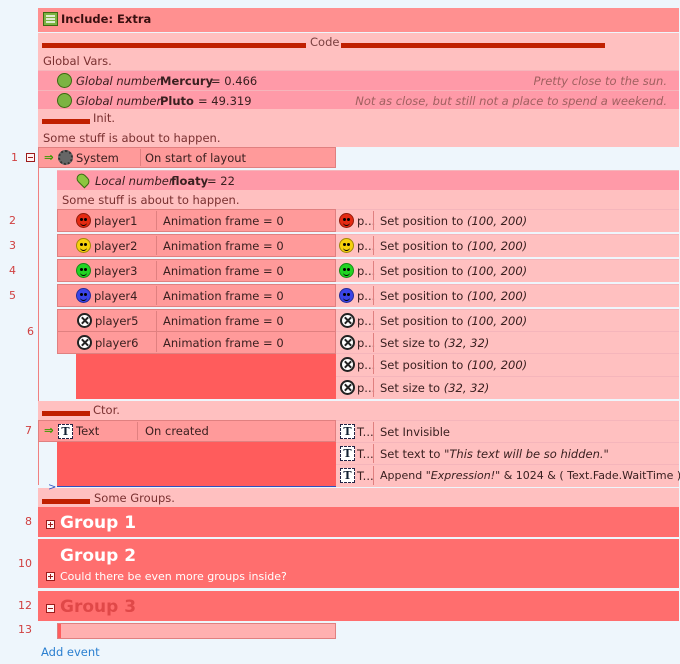 Image resolution: width=680 pixels, height=664 pixels. I want to click on condition-block: player1 Animation frame = 0, so click(196, 220).